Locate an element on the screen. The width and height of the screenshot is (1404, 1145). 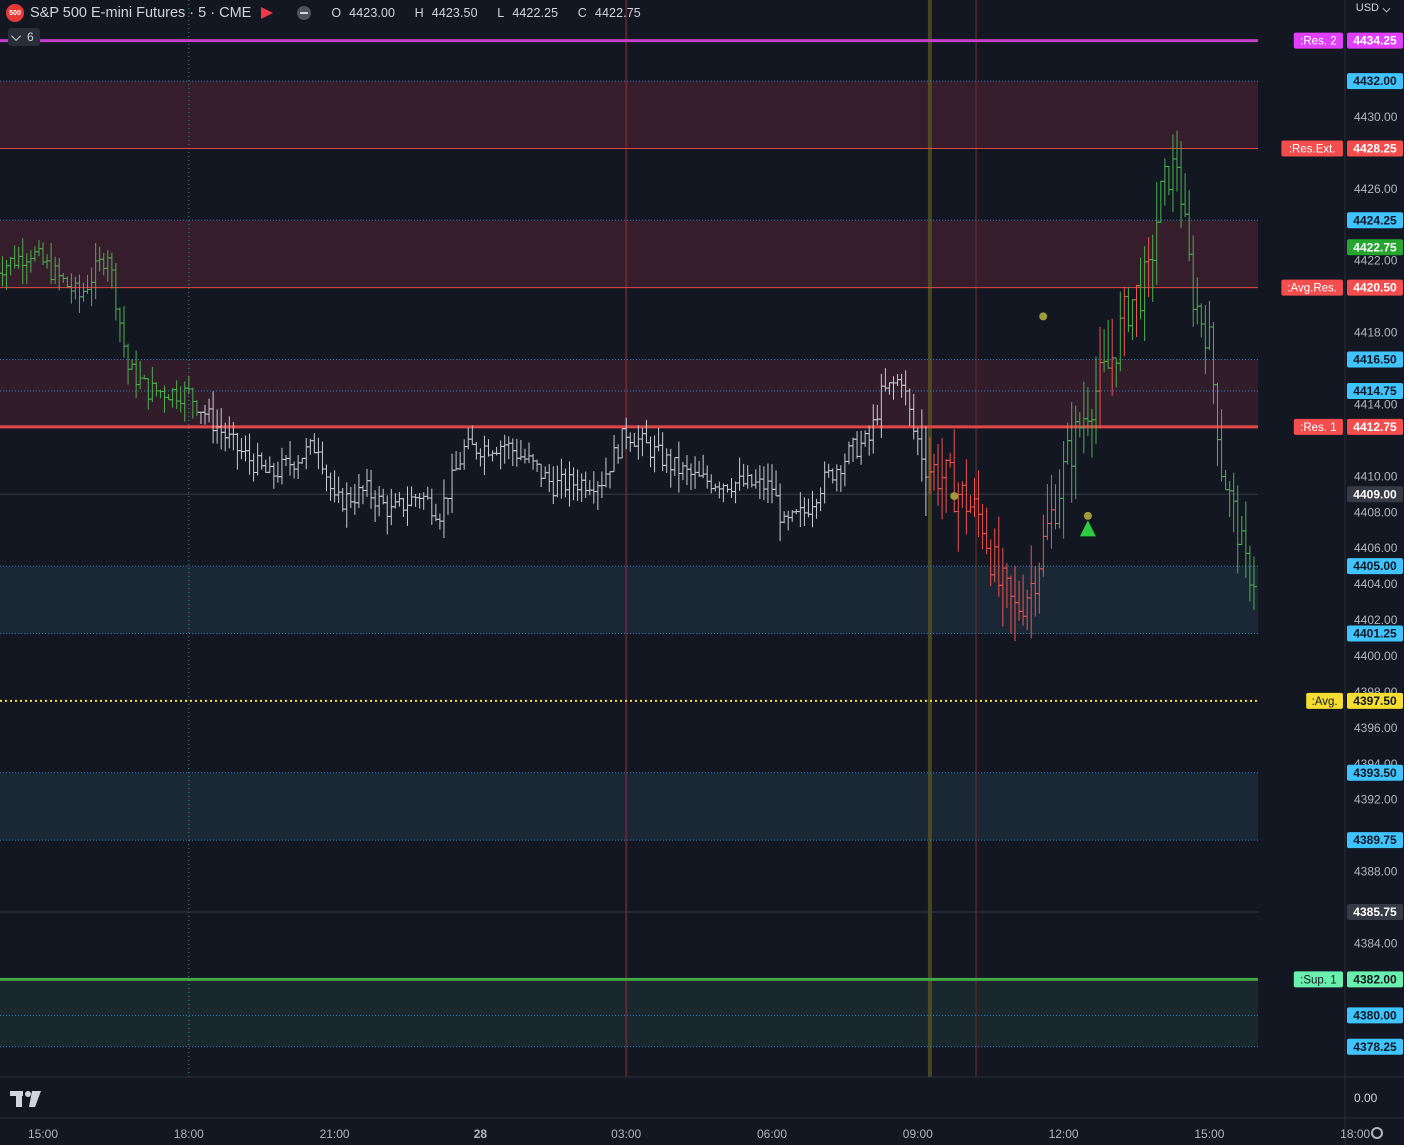
symbol-logo-icon: 500 is located at coordinates (15, 13).